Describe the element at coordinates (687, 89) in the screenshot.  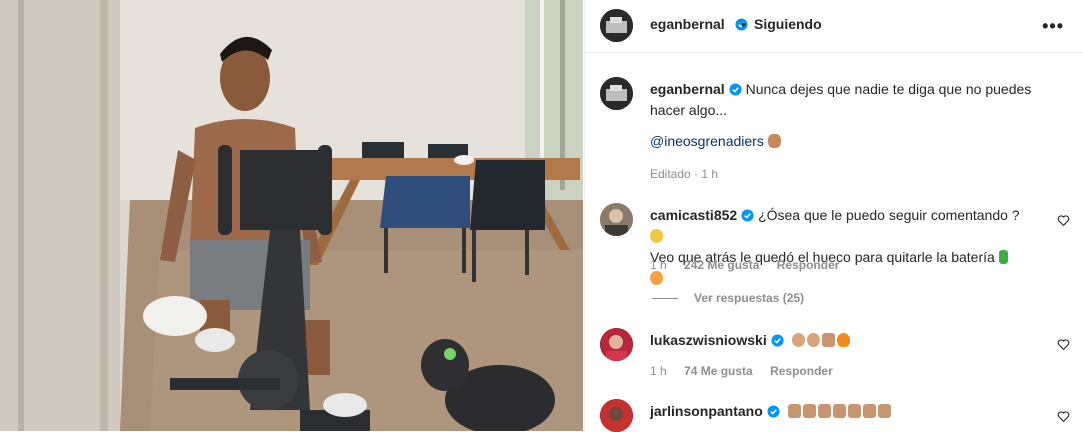
I see `caption-username: eganbernal` at that location.